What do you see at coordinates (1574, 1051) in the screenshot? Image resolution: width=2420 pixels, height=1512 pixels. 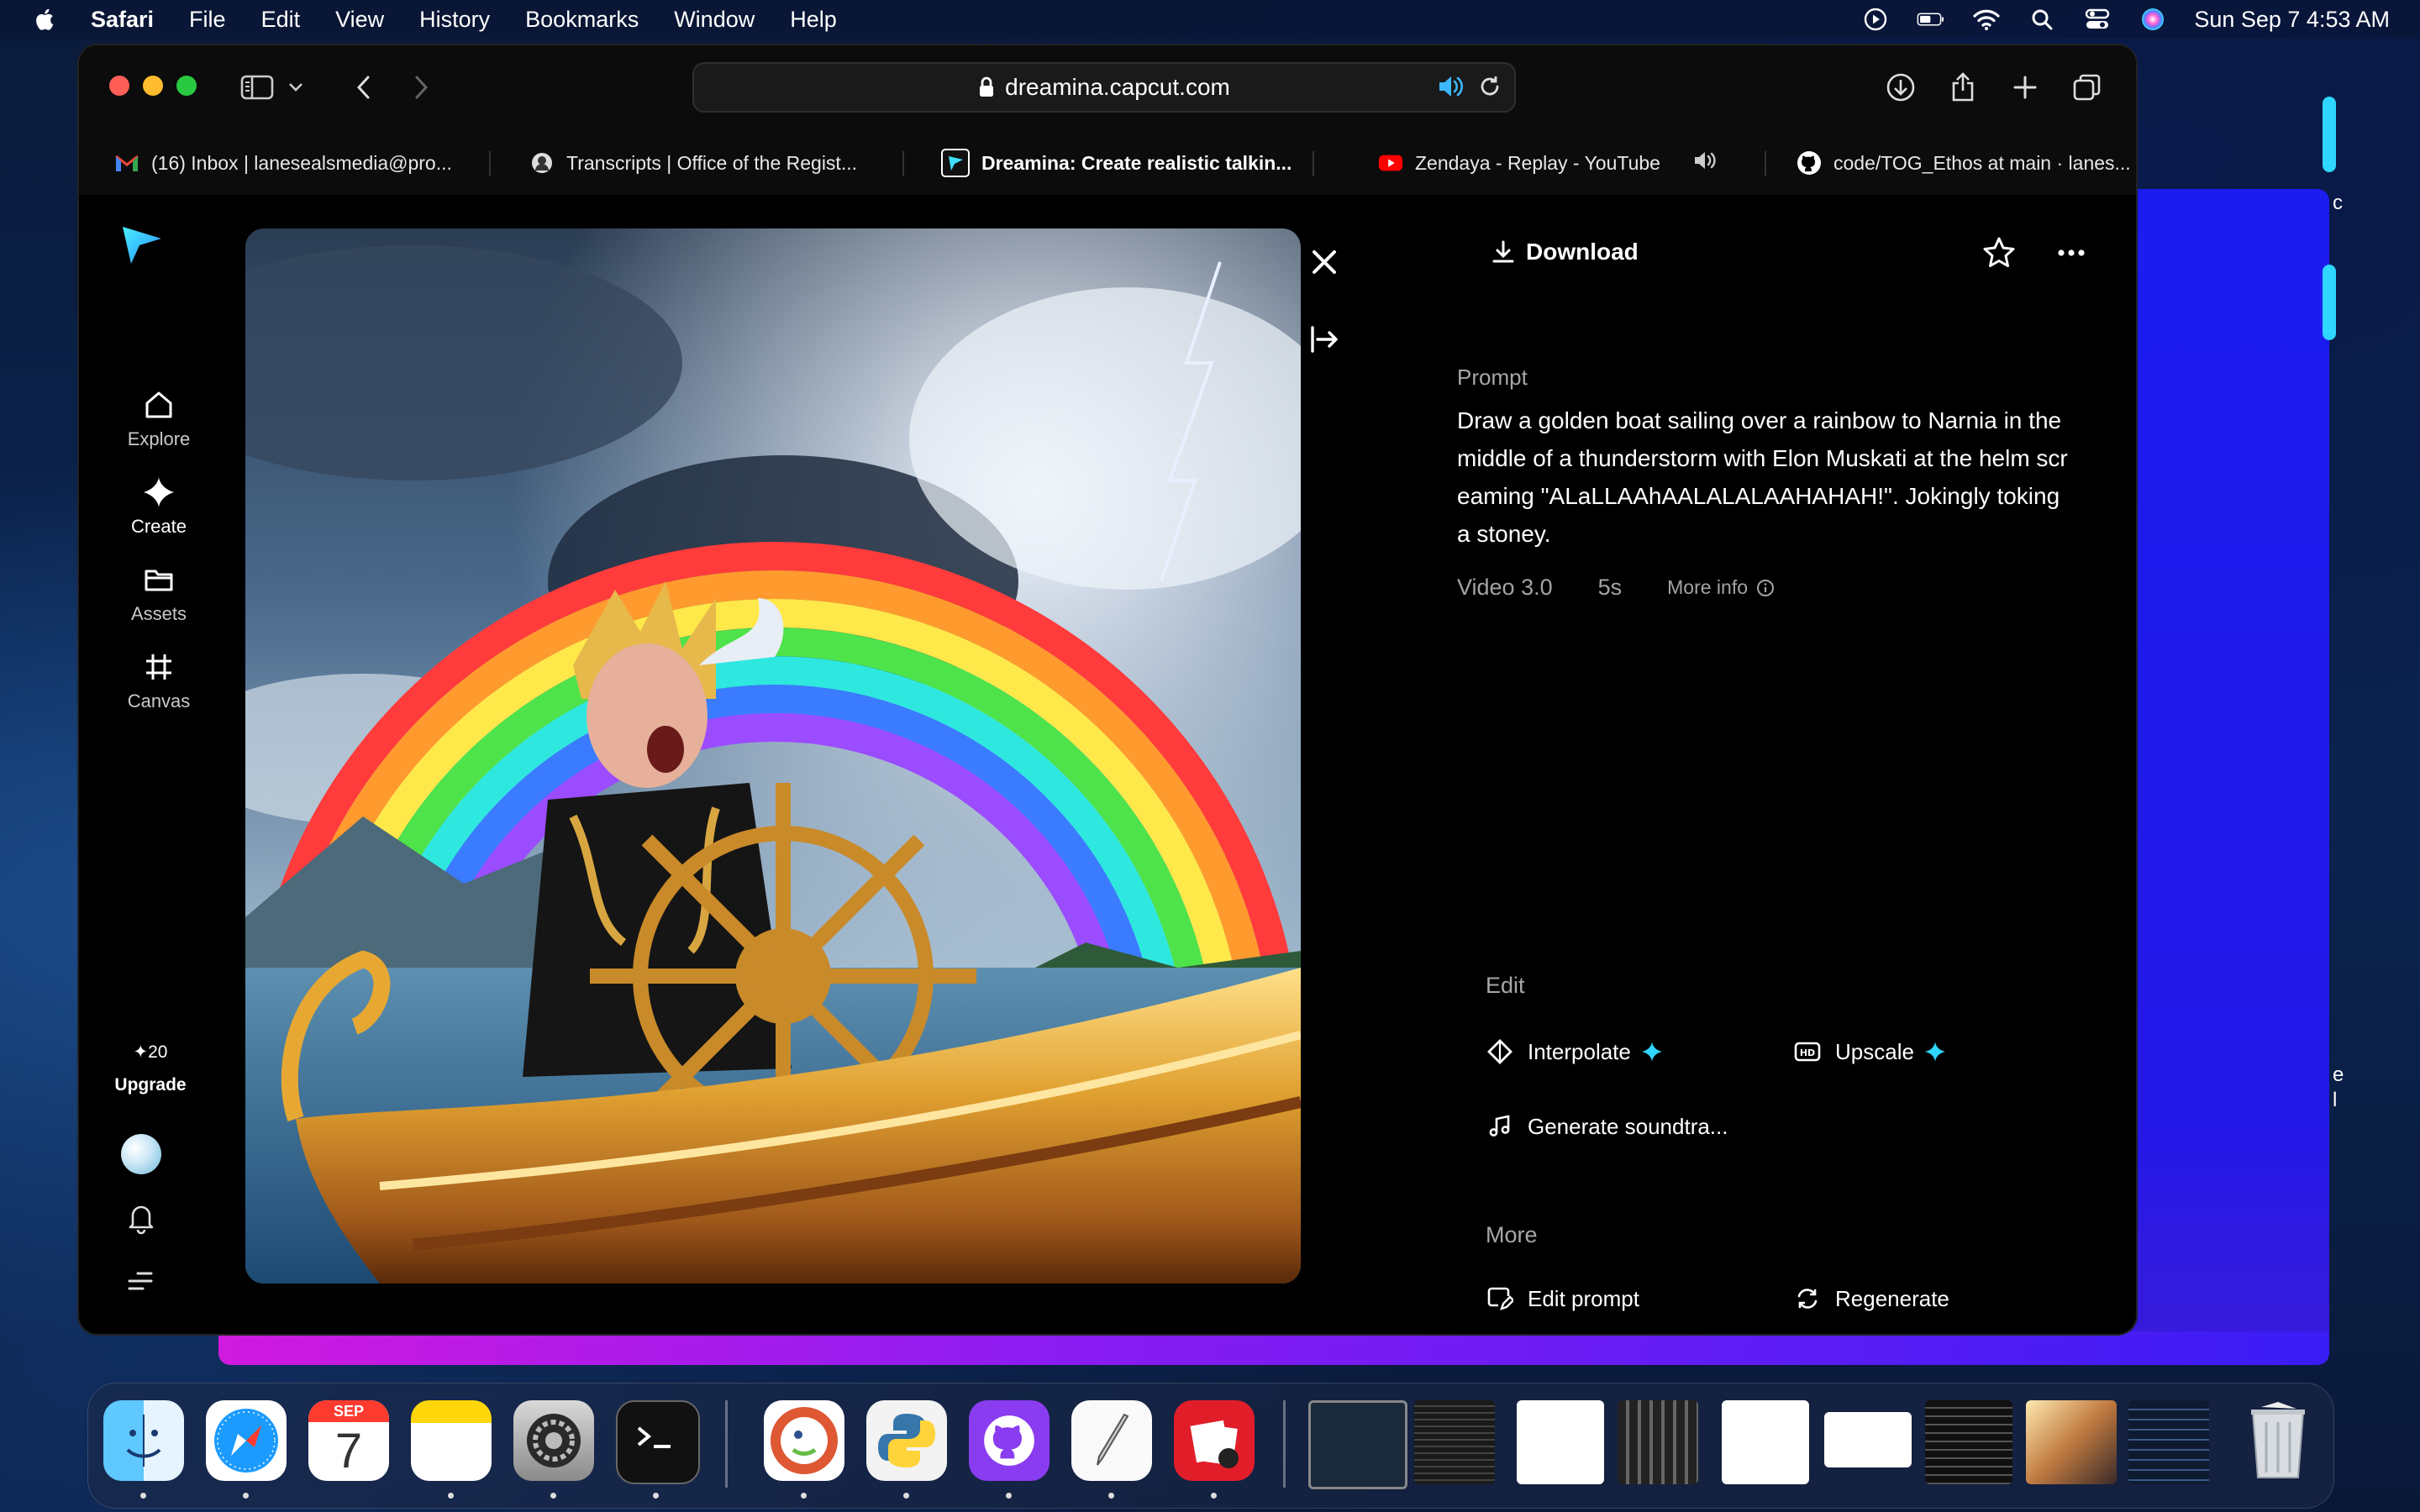 I see `interpolate-button: Interpolate` at bounding box center [1574, 1051].